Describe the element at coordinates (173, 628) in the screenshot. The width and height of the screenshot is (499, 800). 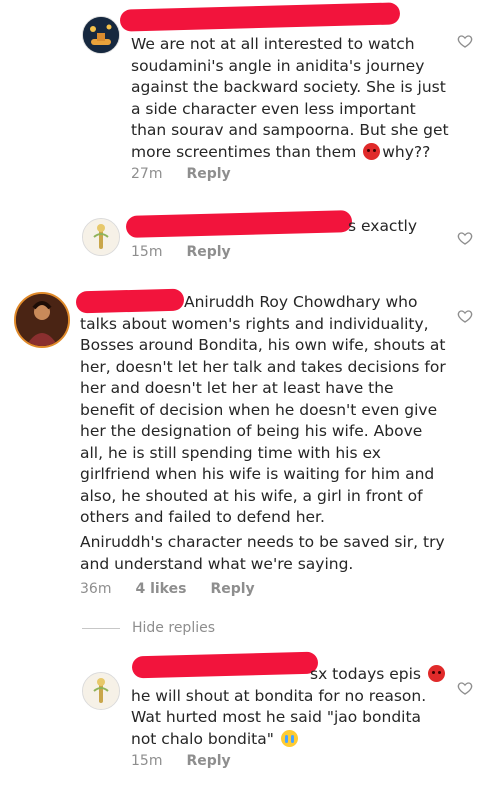
I see `hide-replies-button: Hide replies` at that location.